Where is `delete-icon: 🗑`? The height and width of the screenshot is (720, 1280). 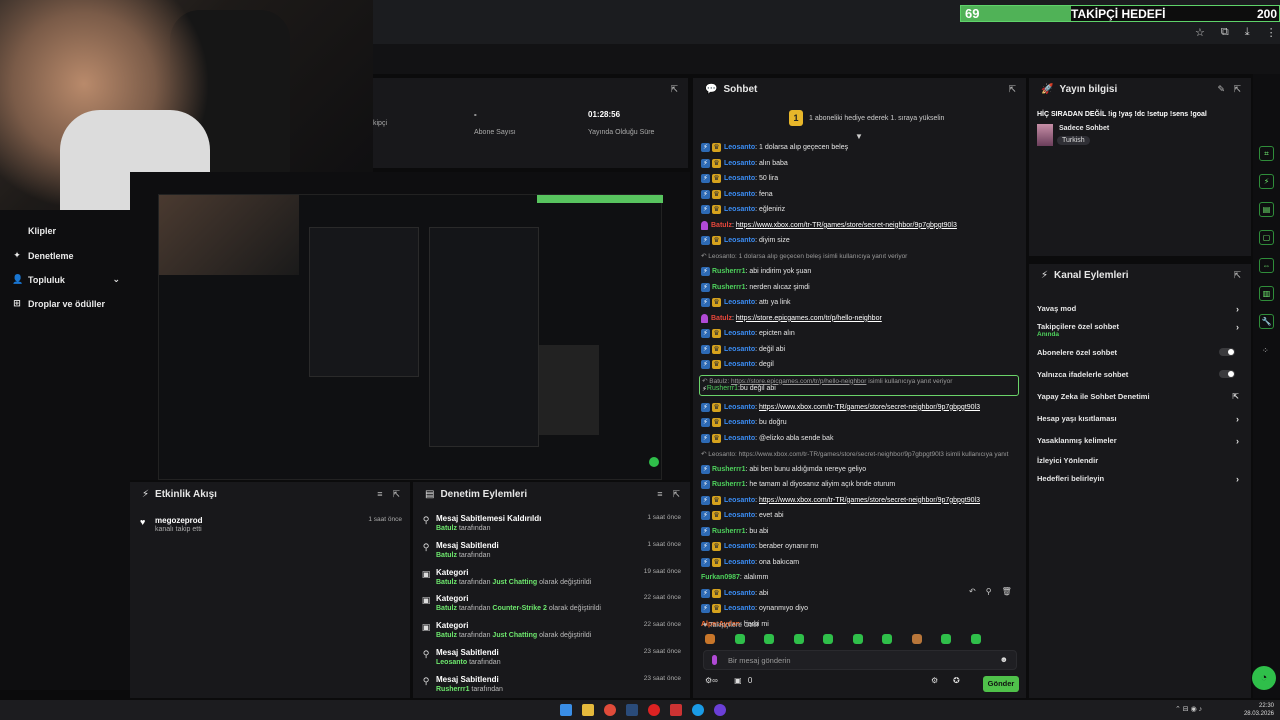
delete-icon: 🗑 is located at coordinates (1007, 591).